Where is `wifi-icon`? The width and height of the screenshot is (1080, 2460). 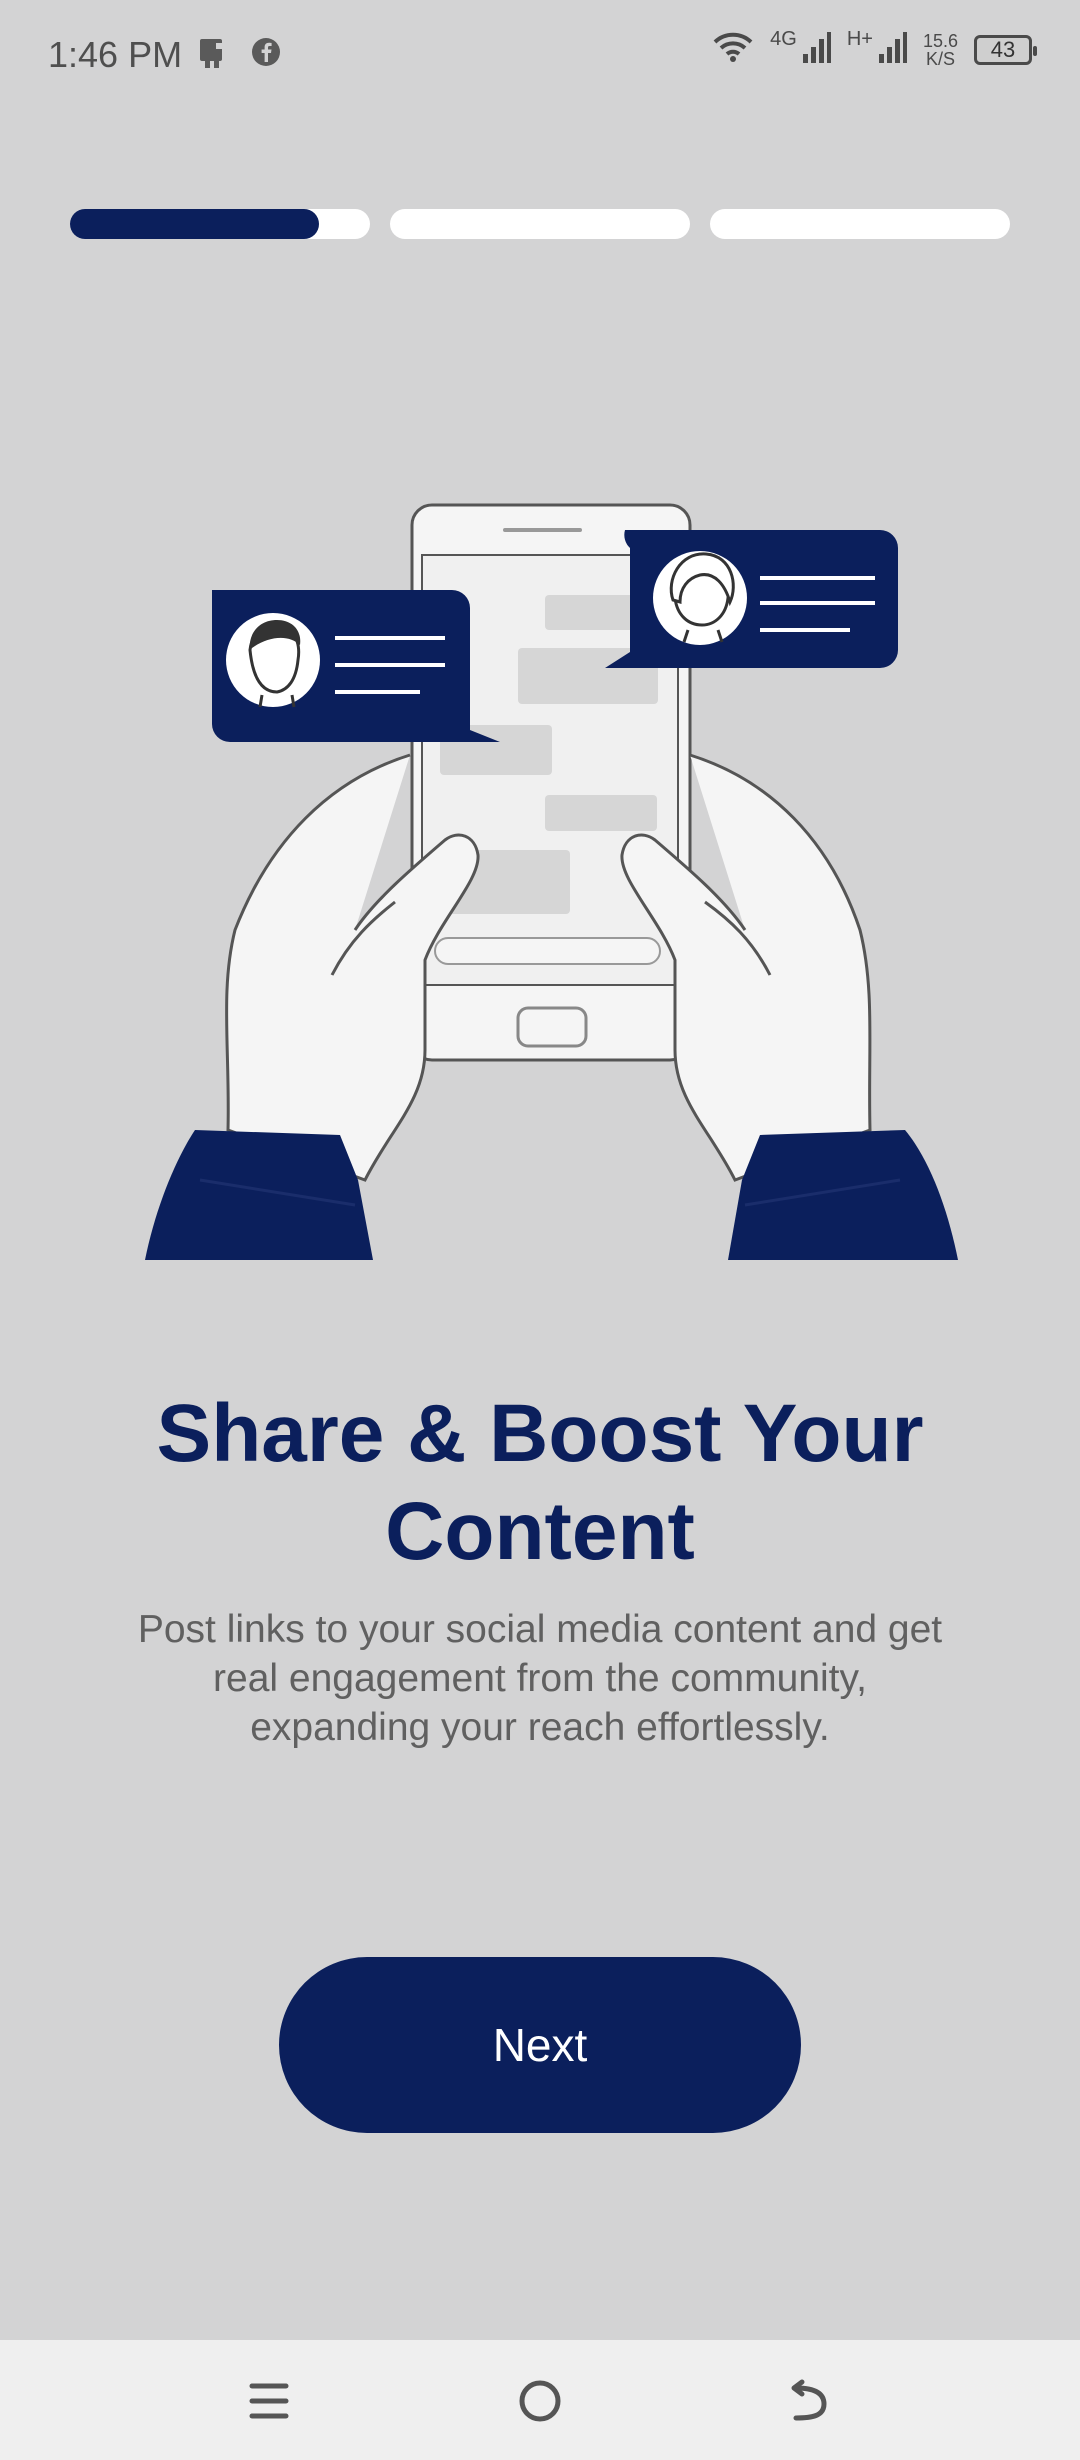 wifi-icon is located at coordinates (733, 49).